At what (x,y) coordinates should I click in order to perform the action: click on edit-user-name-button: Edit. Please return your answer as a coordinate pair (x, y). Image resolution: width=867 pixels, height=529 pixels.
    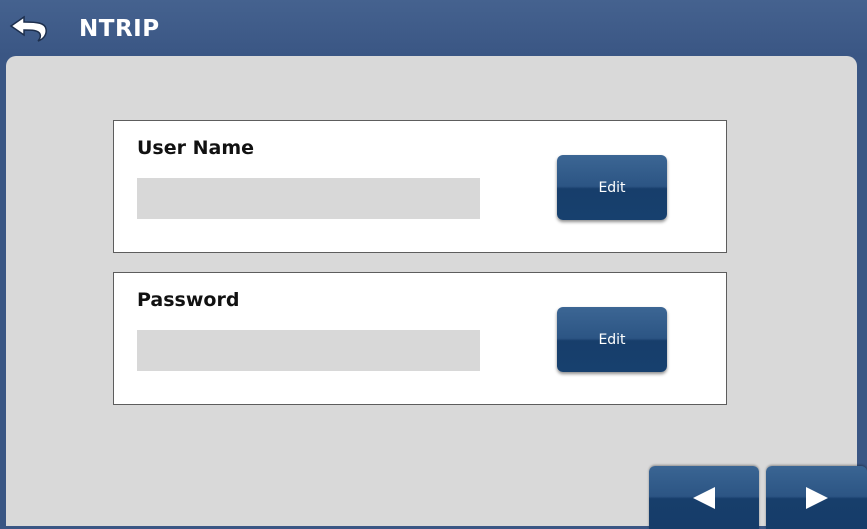
    Looking at the image, I should click on (612, 187).